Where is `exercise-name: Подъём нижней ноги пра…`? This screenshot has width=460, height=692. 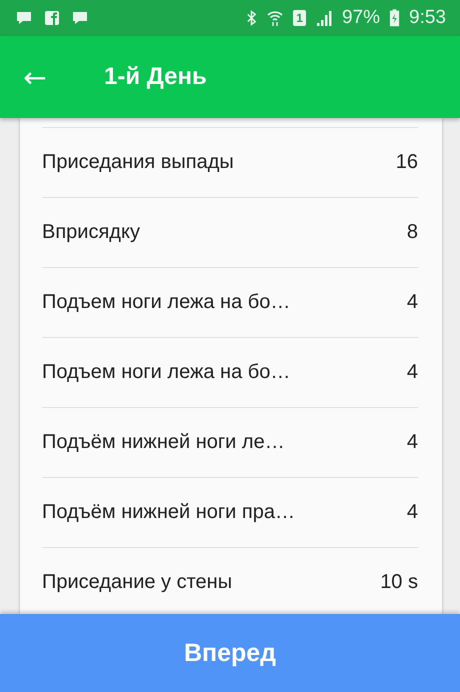
exercise-name: Подъём нижней ноги пра… is located at coordinates (168, 512).